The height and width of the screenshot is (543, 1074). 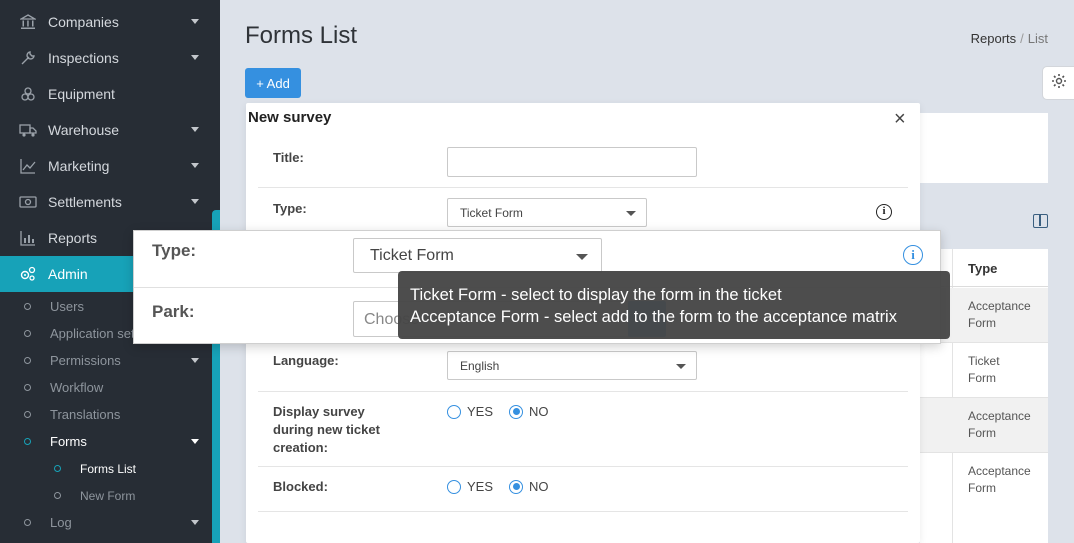 I want to click on sidebar-item-inspections: Inspections, so click(x=106, y=58).